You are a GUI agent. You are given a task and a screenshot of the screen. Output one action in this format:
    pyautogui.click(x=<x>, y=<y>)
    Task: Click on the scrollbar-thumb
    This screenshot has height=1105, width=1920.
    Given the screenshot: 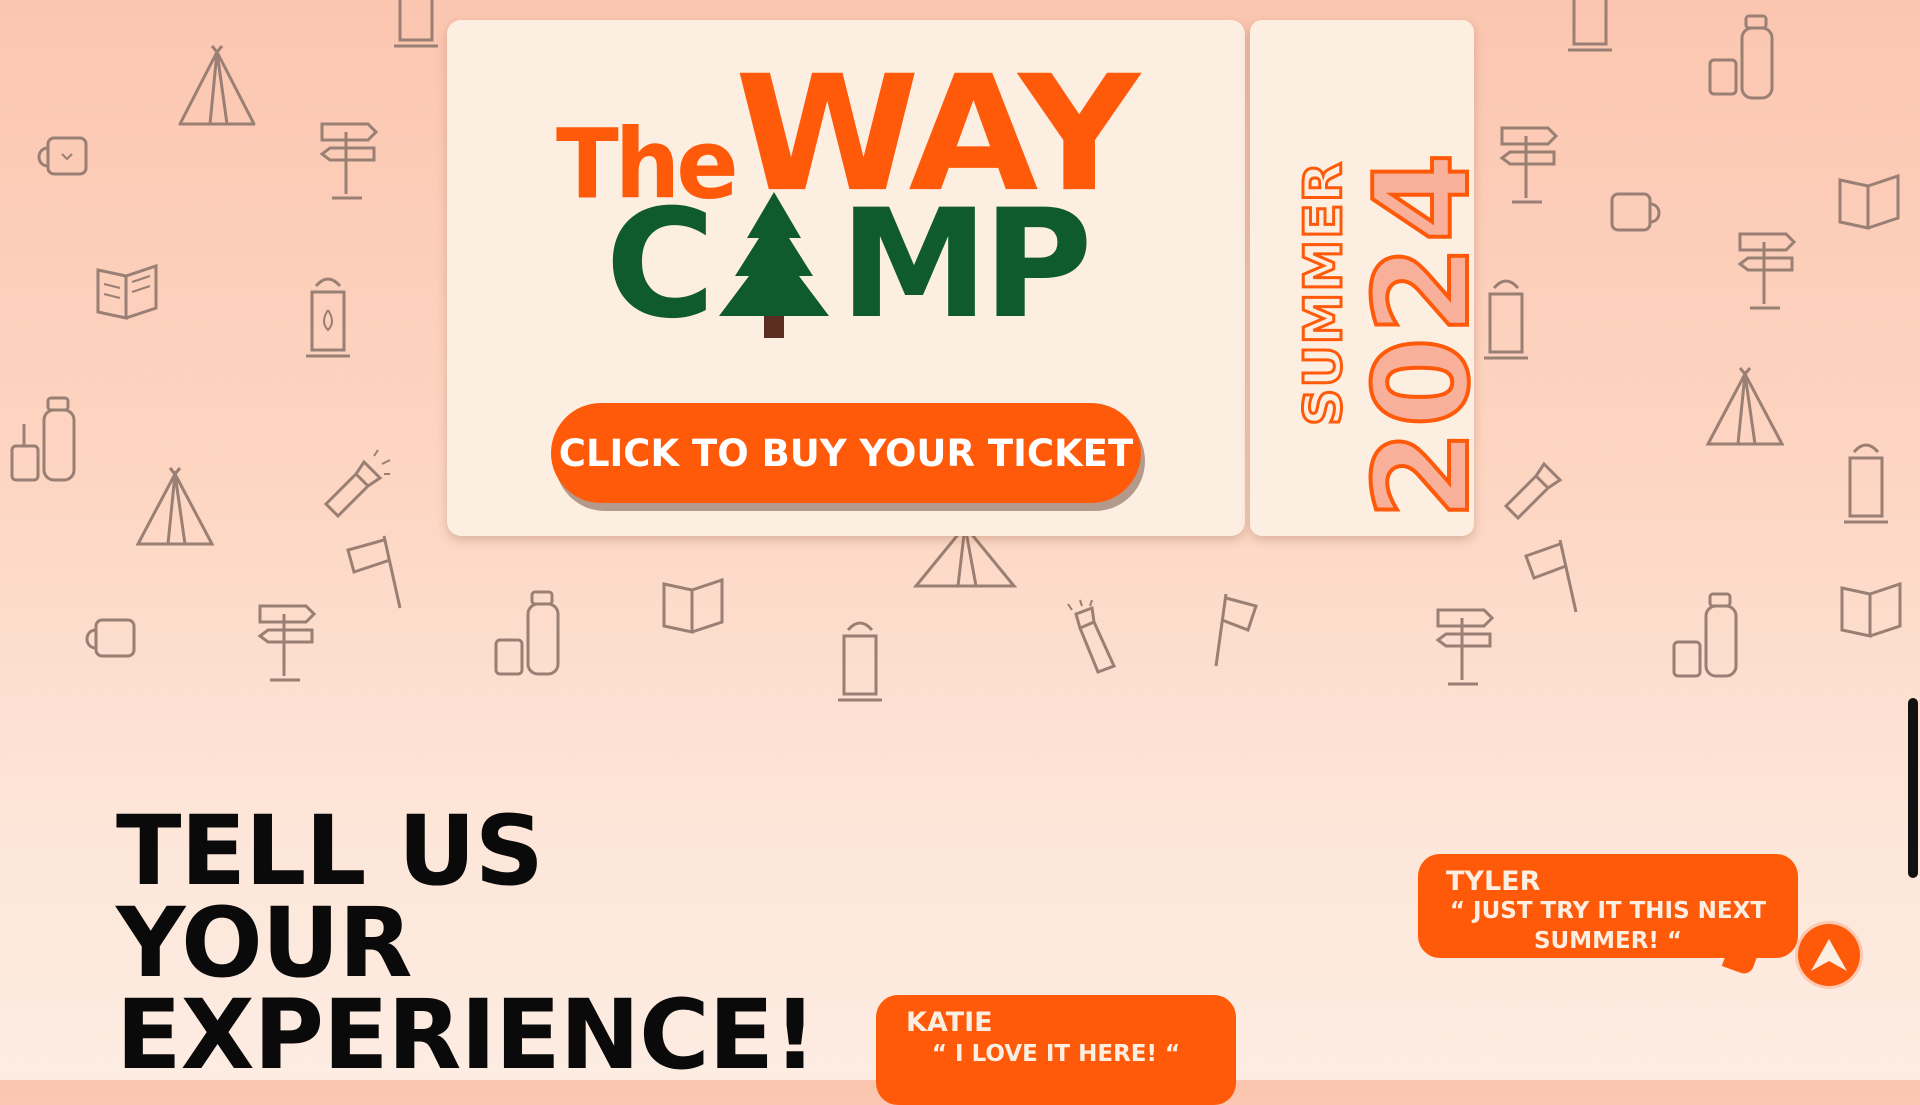 What is the action you would take?
    pyautogui.click(x=1913, y=788)
    